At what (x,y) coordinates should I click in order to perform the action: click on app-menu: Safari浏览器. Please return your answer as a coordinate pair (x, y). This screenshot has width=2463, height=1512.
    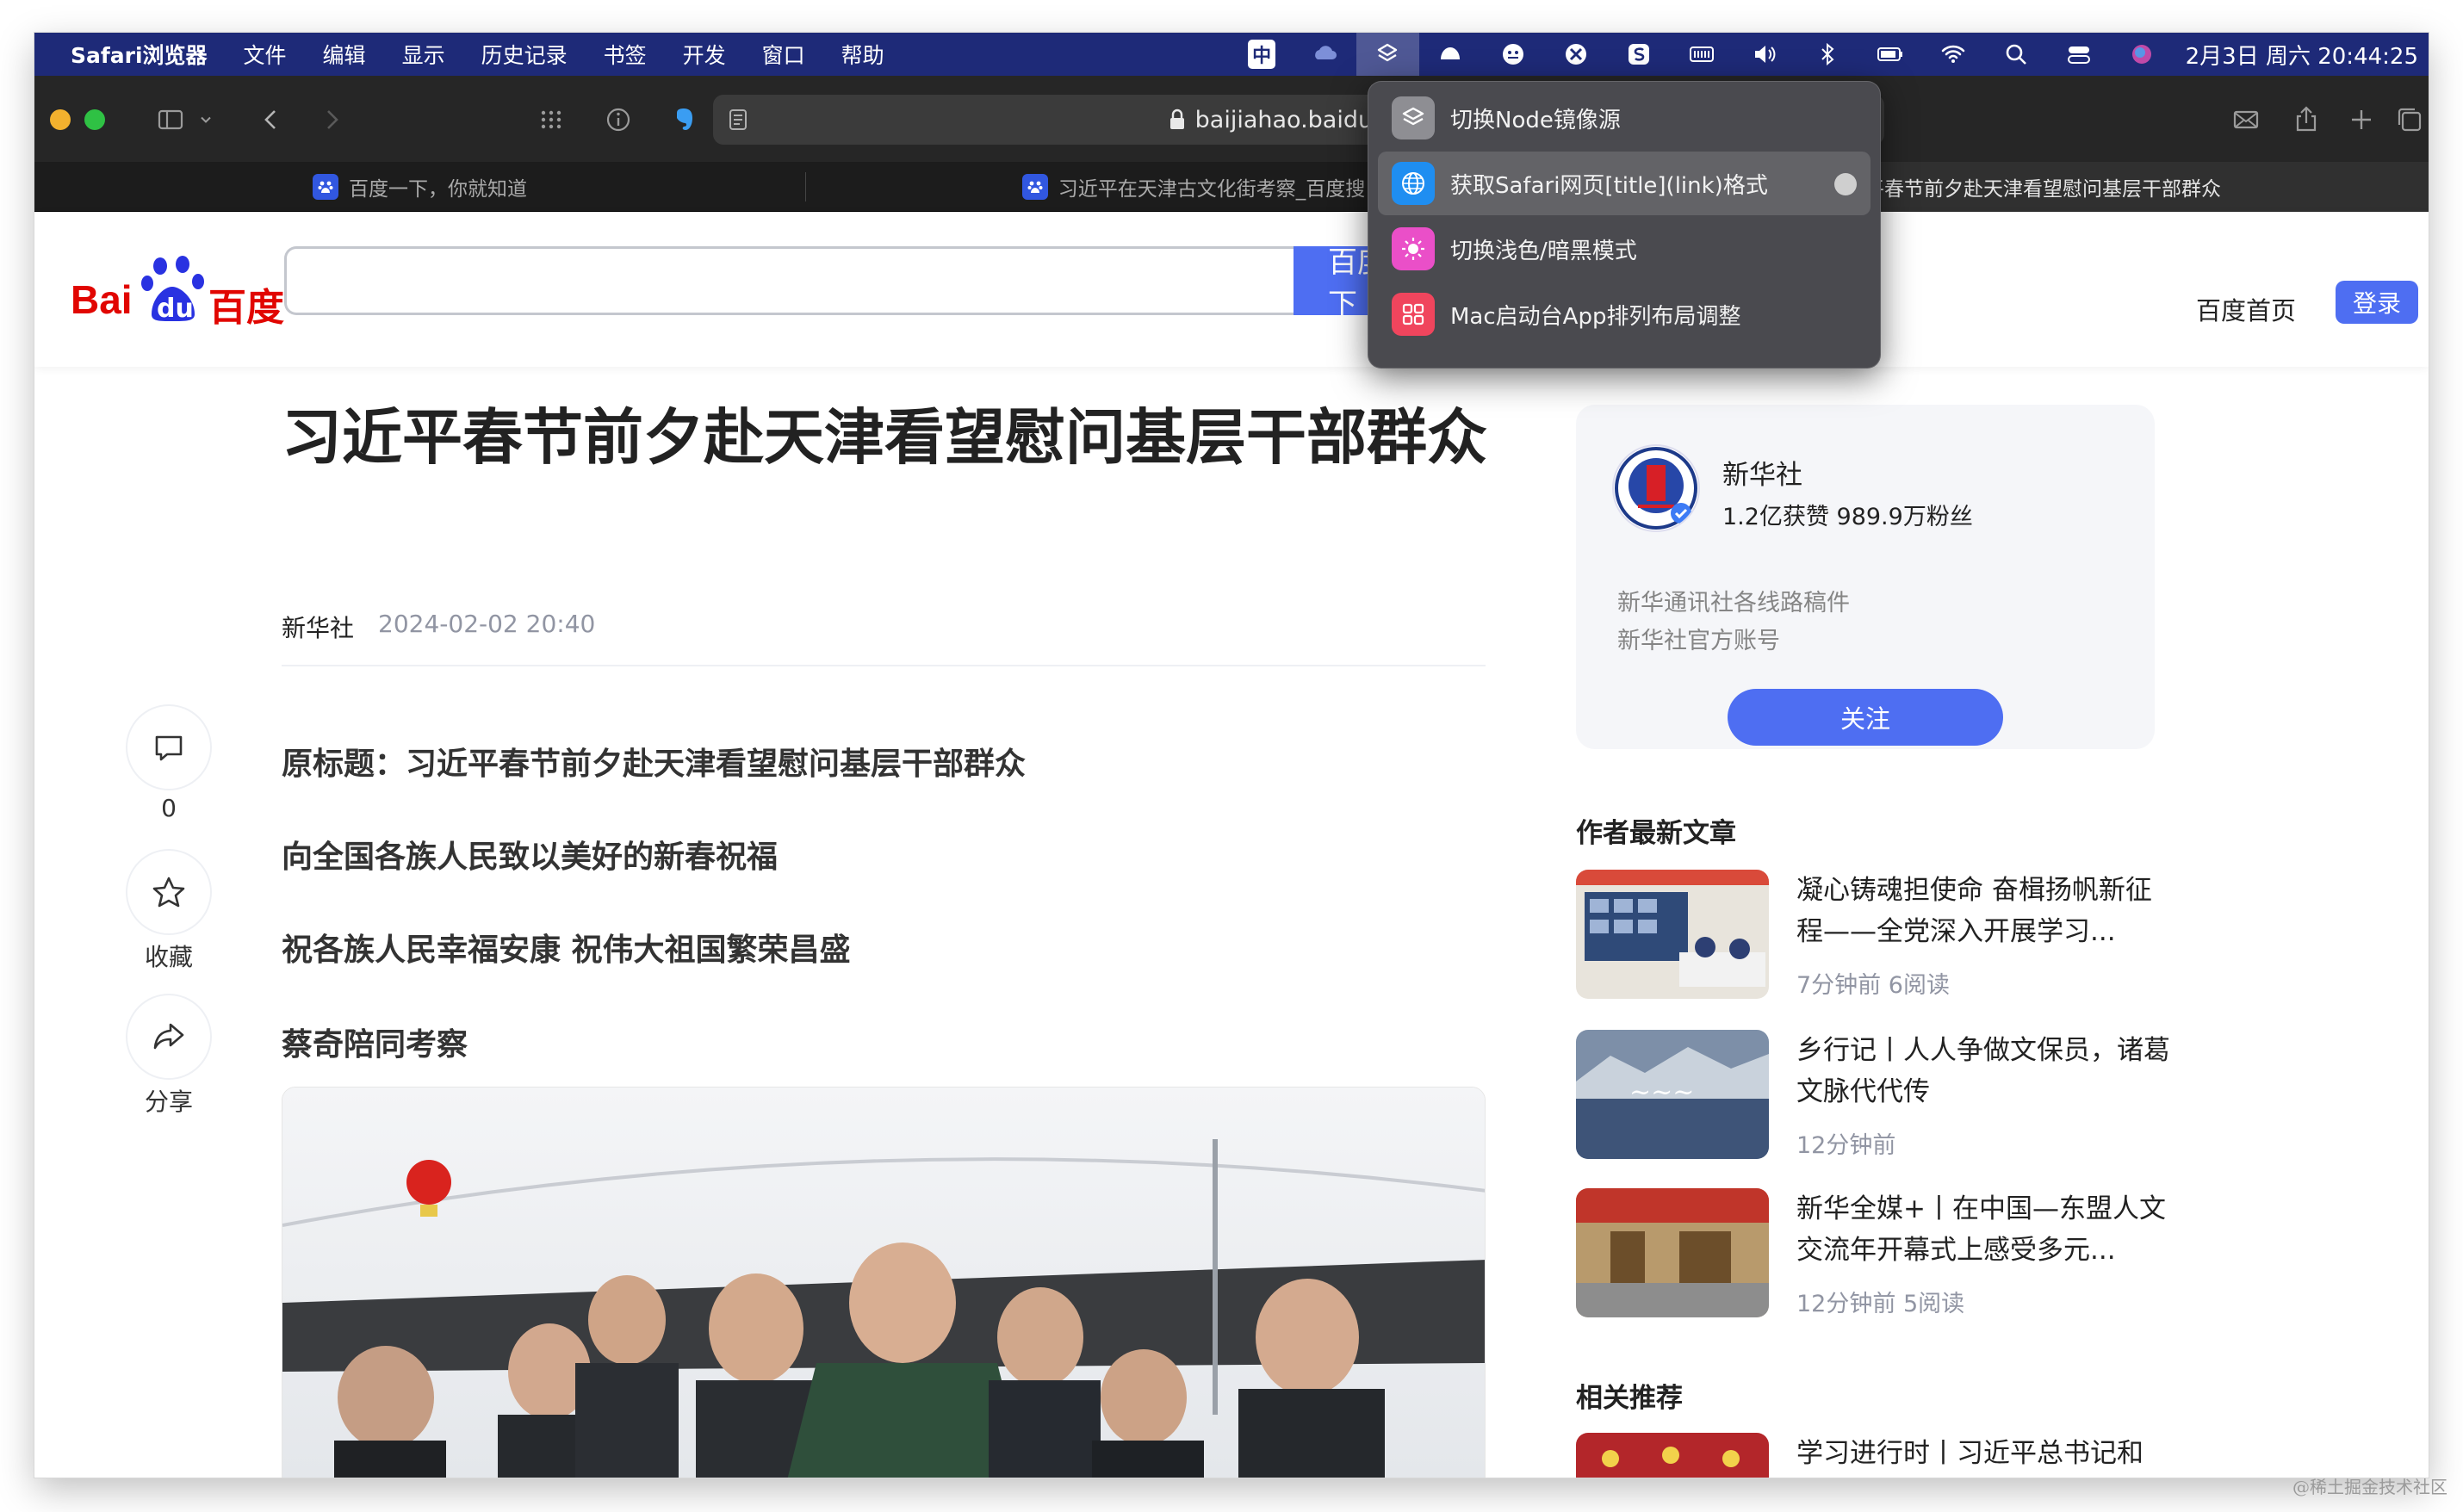
    Looking at the image, I should click on (139, 54).